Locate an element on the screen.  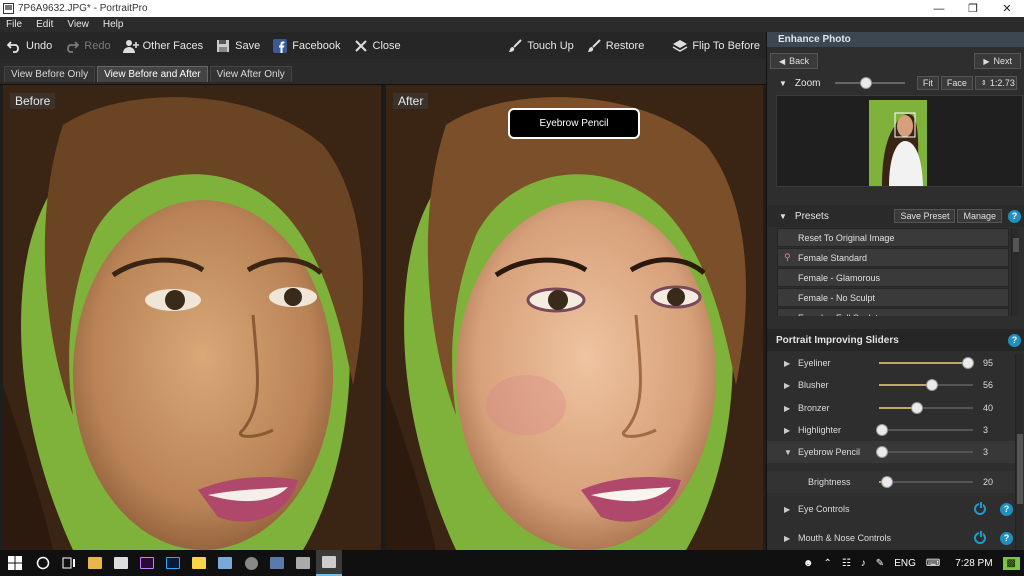
tab-view-before-only: View Before Only is located at coordinates (50, 74).